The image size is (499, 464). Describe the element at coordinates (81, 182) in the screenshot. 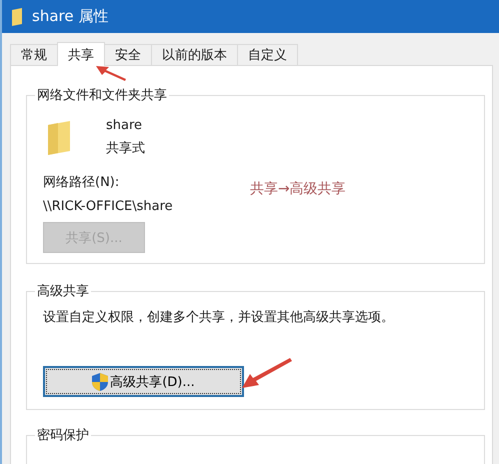

I see `path-label: 网络路径(N):` at that location.